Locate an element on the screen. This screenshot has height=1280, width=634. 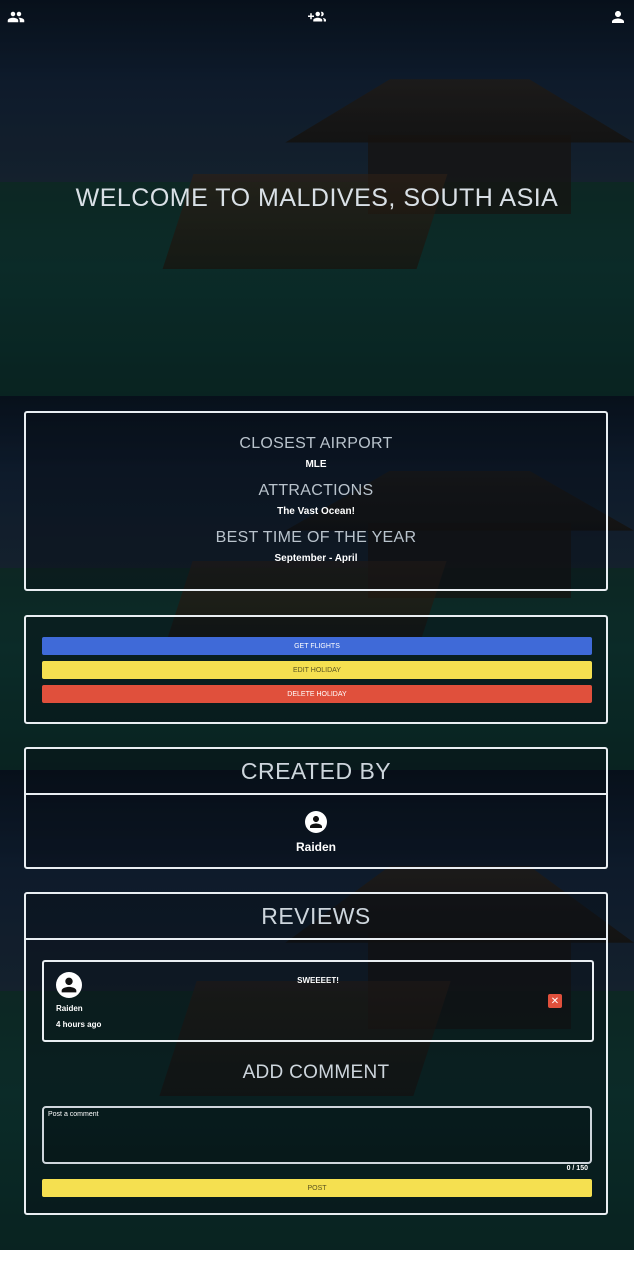
page-footer-area is located at coordinates (317, 1265).